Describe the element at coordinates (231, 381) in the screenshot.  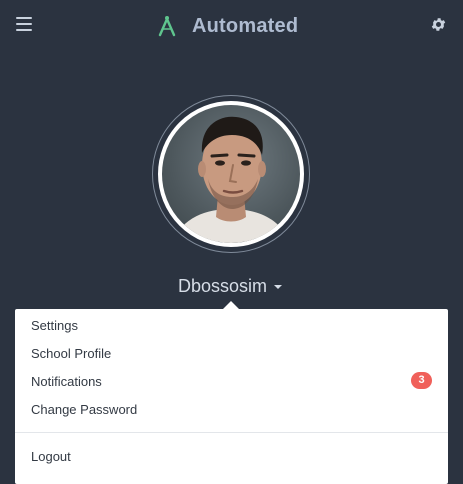
I see `menu-item-notifications: Notifications 3` at that location.